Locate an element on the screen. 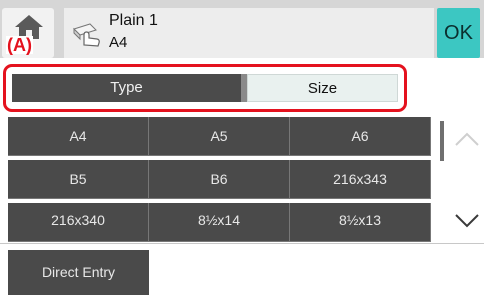  paper-info-panel: Plain 1 A4 is located at coordinates (249, 33).